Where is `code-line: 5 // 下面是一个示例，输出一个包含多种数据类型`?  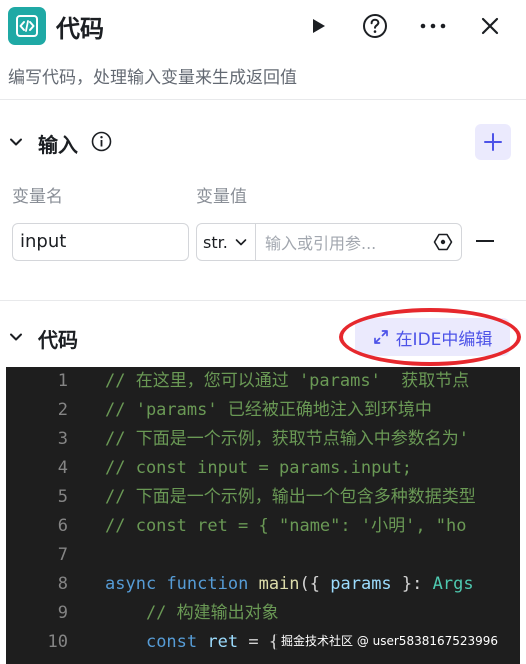
code-line: 5 // 下面是一个示例，输出一个包含多种数据类型 is located at coordinates (263, 497).